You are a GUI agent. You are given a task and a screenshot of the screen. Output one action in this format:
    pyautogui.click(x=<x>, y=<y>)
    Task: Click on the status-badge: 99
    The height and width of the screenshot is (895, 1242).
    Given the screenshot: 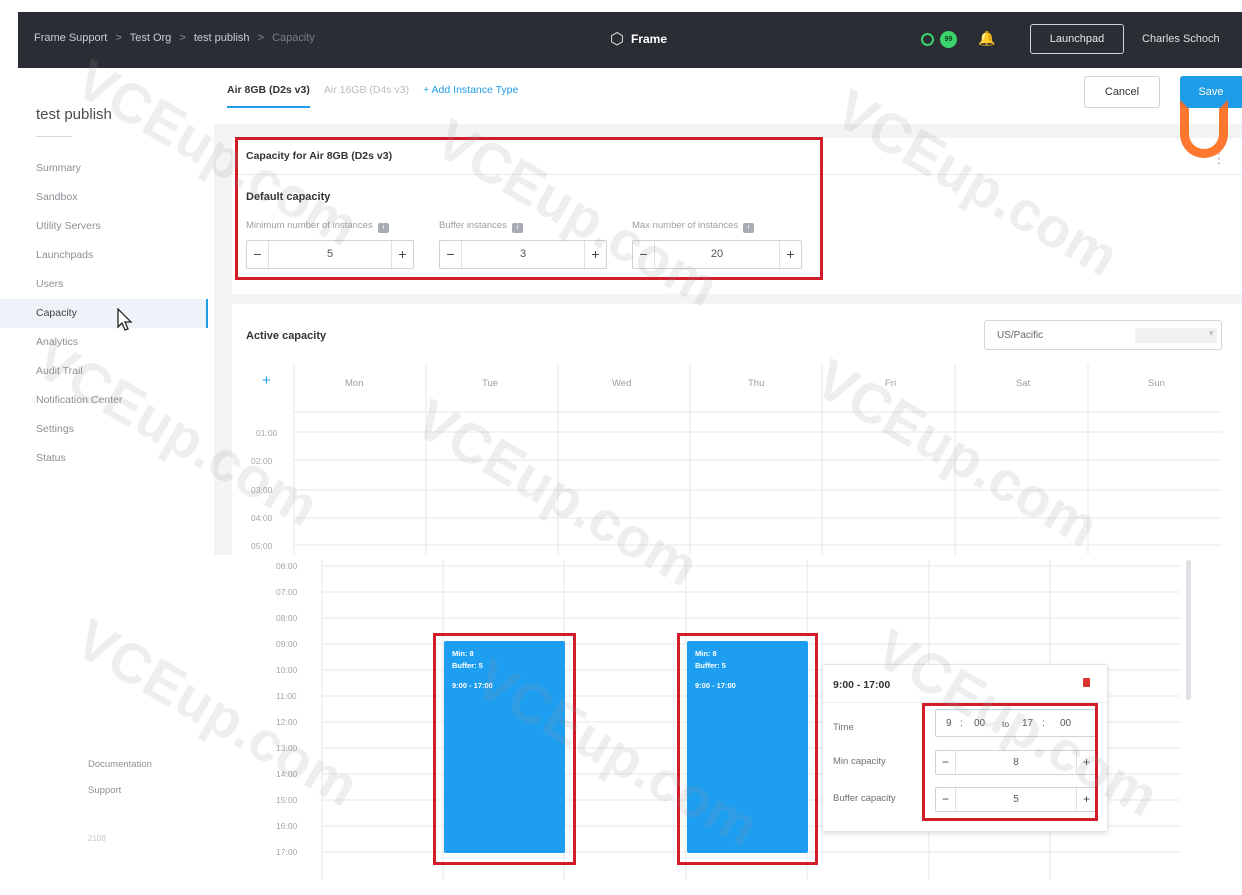 What is the action you would take?
    pyautogui.click(x=948, y=39)
    